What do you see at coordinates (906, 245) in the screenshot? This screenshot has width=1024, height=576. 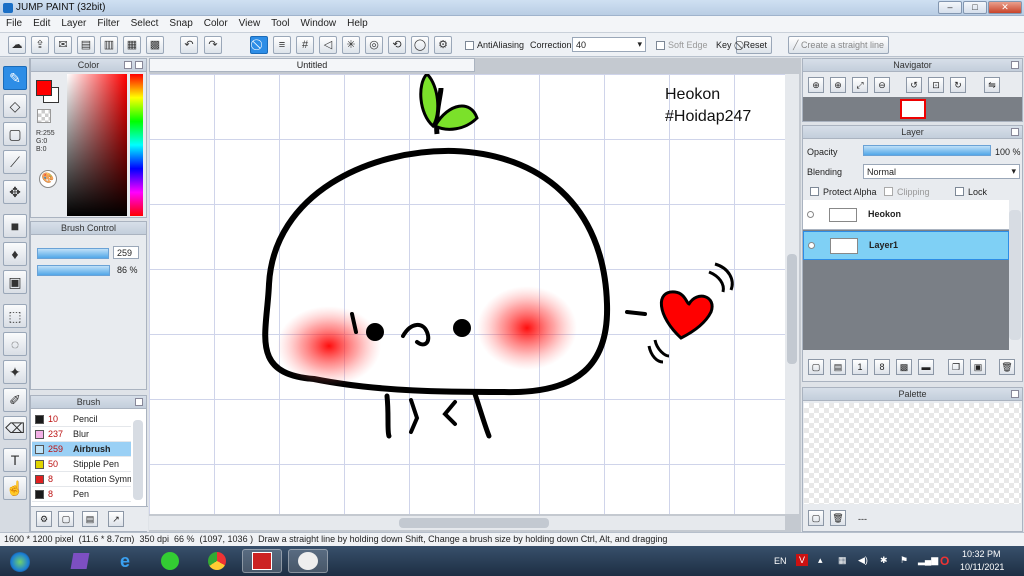 I see `layer-row-layer1: Layer1` at bounding box center [906, 245].